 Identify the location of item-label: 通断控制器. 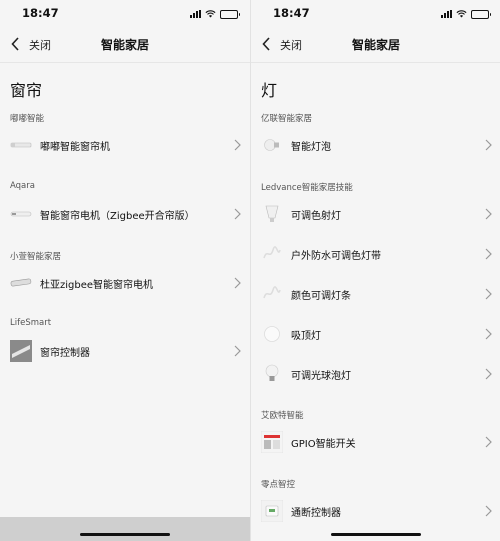
(316, 513).